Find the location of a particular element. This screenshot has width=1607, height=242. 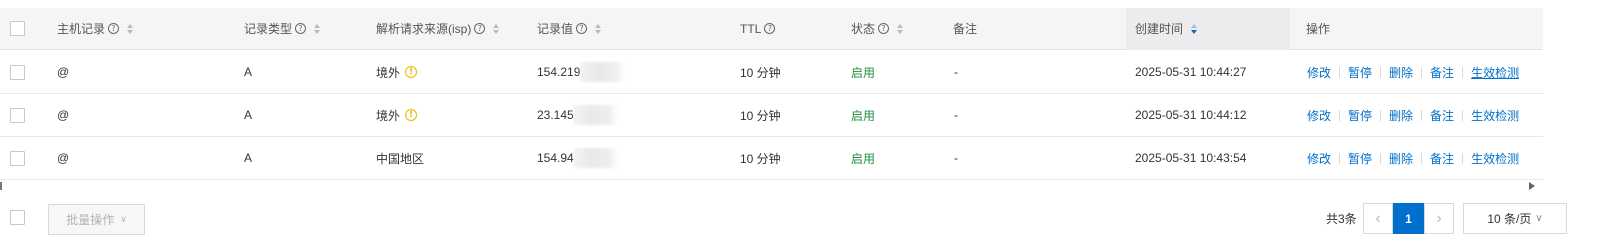

cell-value-text: 154.94 is located at coordinates (555, 158).